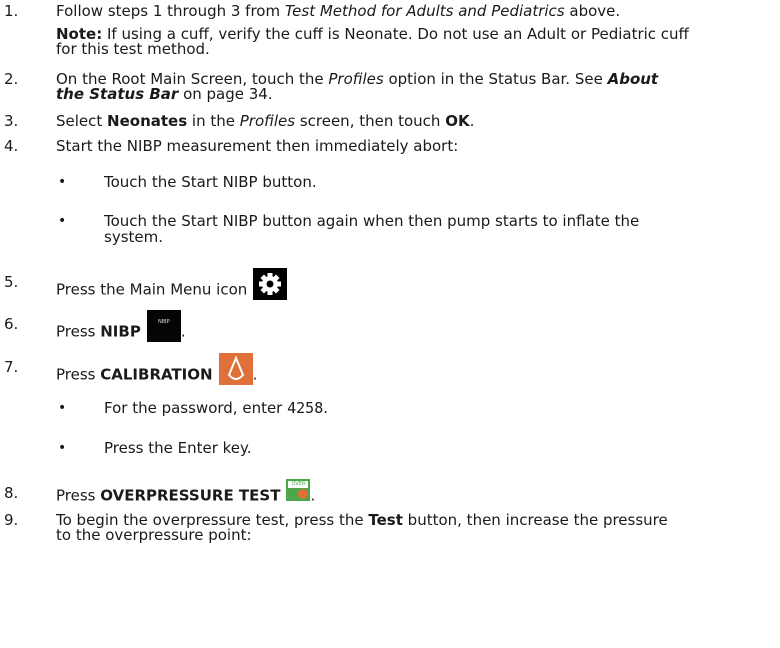  I want to click on text: in the, so click(213, 121).